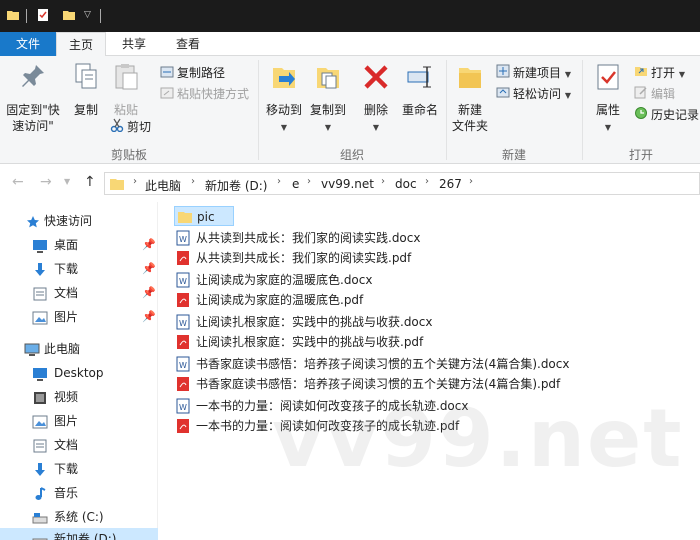  Describe the element at coordinates (33, 79) in the screenshot. I see `pin-icon` at that location.